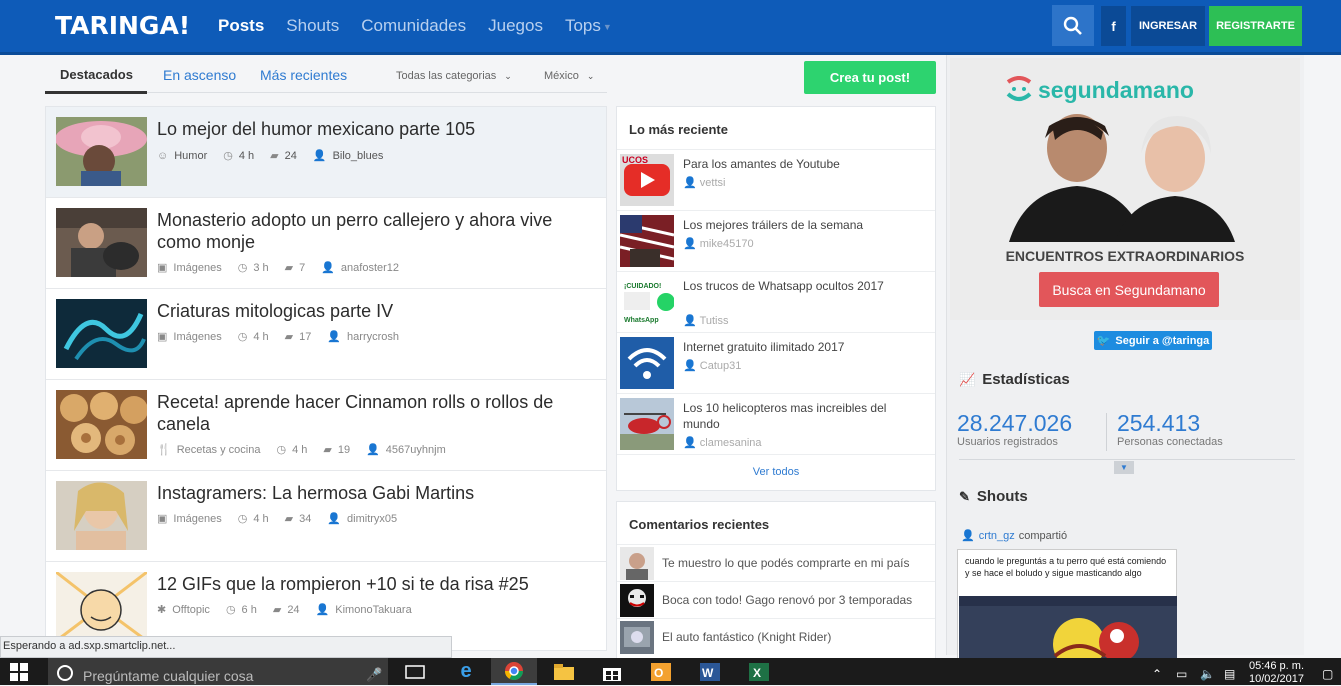 This screenshot has height=686, width=1341. Describe the element at coordinates (712, 365) in the screenshot. I see `recent-user: 👤 Catup31` at that location.